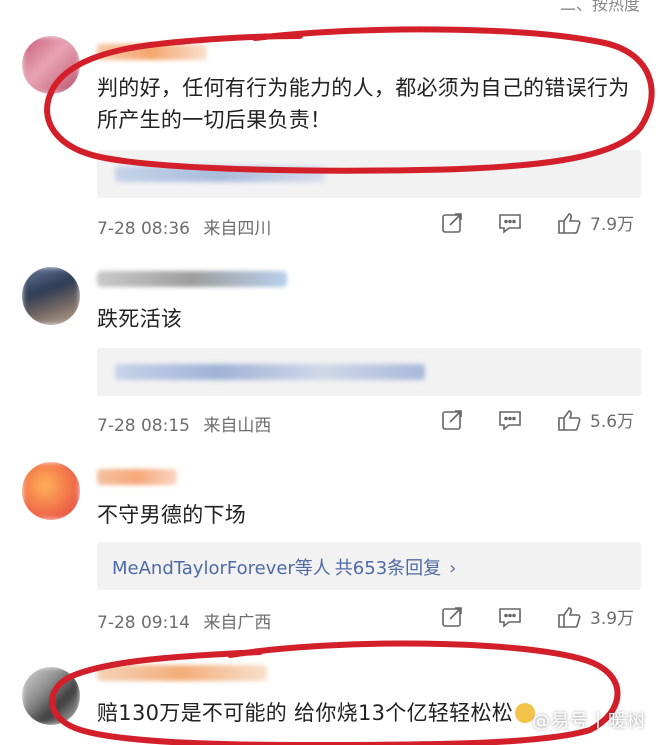 The height and width of the screenshot is (745, 660). I want to click on like-count: 5.6万, so click(612, 422).